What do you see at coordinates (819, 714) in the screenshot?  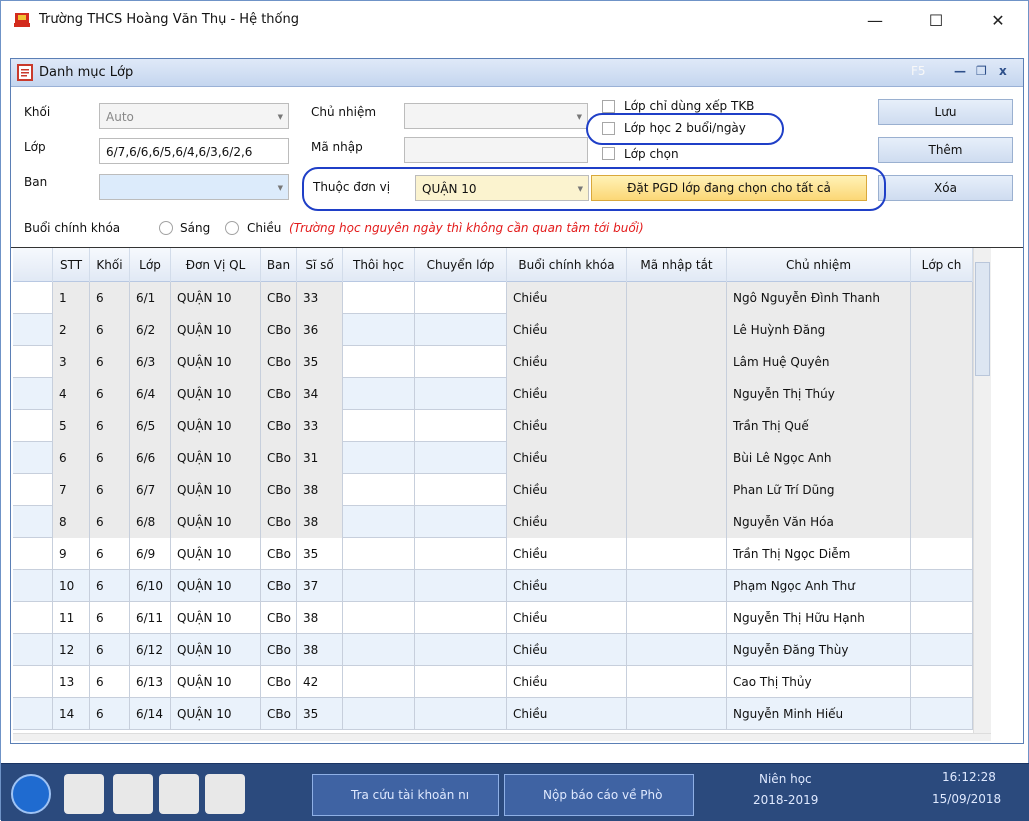 I see `grid-cell: Nguyễn Minh Hiếu` at bounding box center [819, 714].